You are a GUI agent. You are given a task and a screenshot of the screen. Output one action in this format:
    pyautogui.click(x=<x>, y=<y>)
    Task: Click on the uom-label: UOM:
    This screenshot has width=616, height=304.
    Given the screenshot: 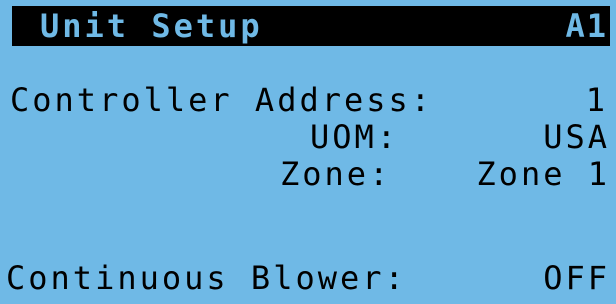 What is the action you would take?
    pyautogui.click(x=355, y=137)
    